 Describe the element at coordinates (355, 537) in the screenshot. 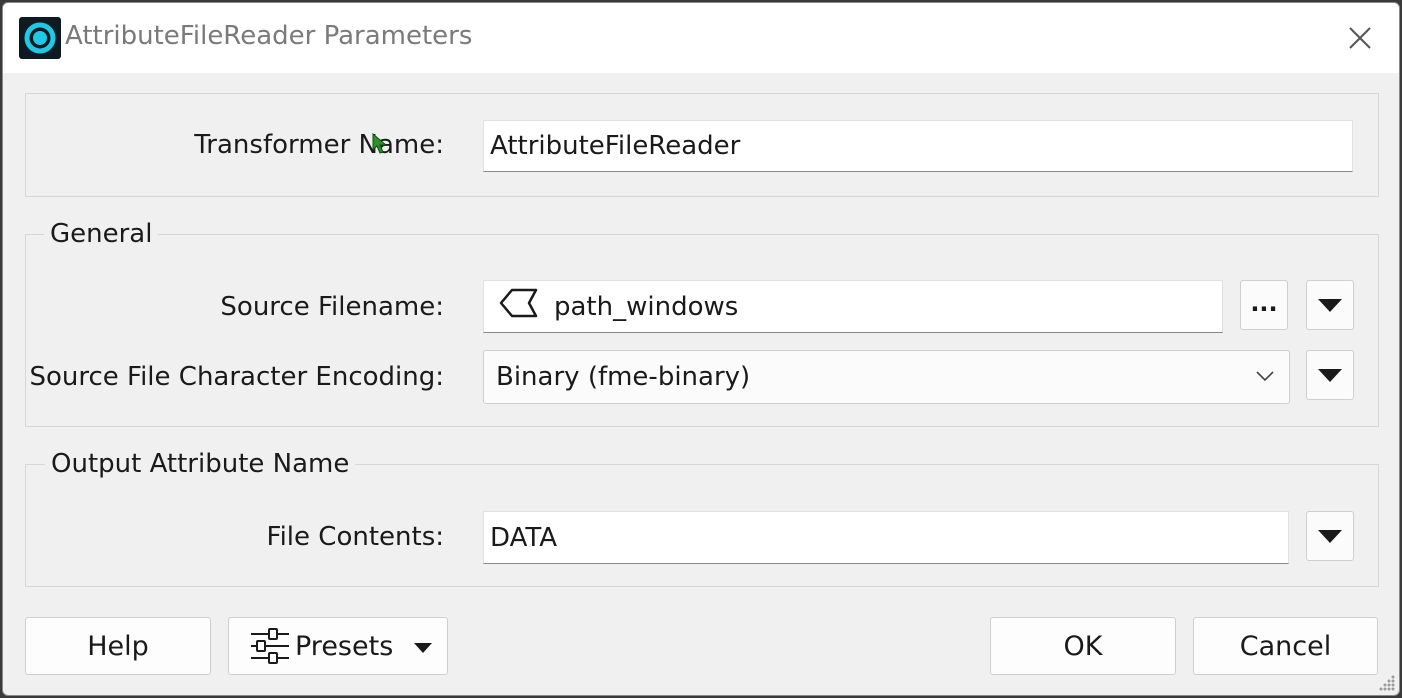

I see `file-contents-label: File Contents:` at that location.